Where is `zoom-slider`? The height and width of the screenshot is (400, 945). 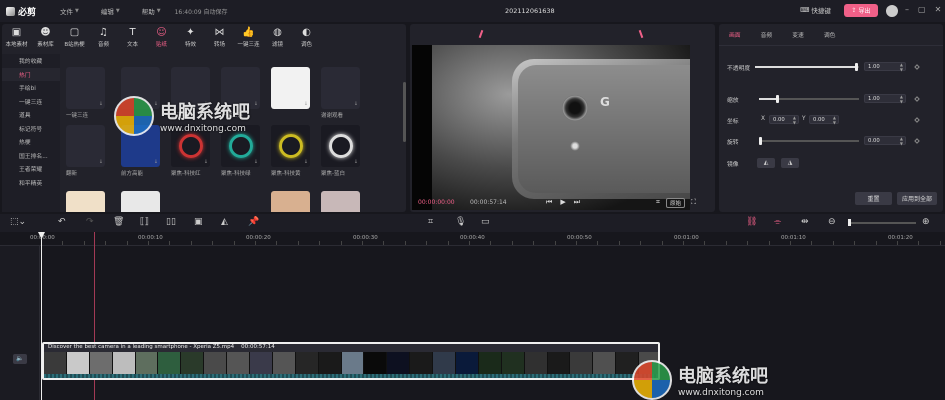
zoom-slider is located at coordinates (882, 223).